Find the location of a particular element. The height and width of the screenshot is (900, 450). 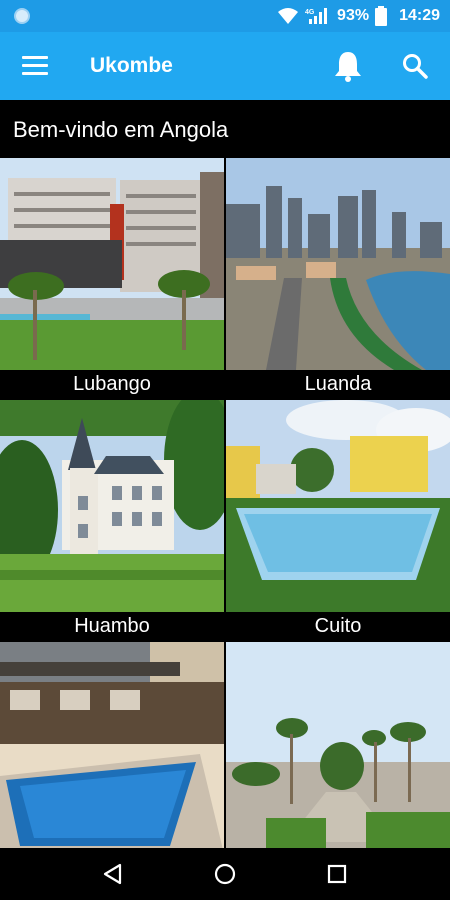

pool-photo is located at coordinates (112, 745).